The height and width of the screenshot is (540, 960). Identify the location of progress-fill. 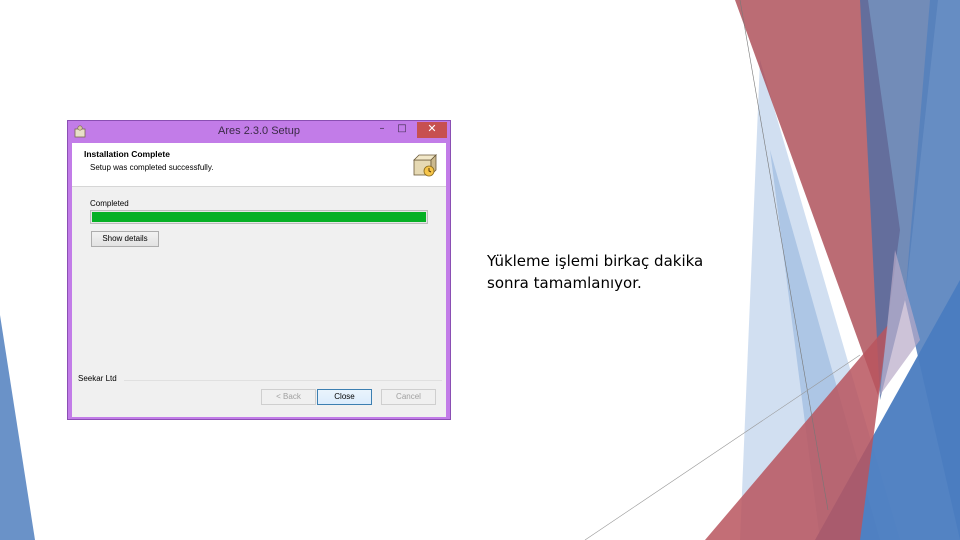
(259, 217).